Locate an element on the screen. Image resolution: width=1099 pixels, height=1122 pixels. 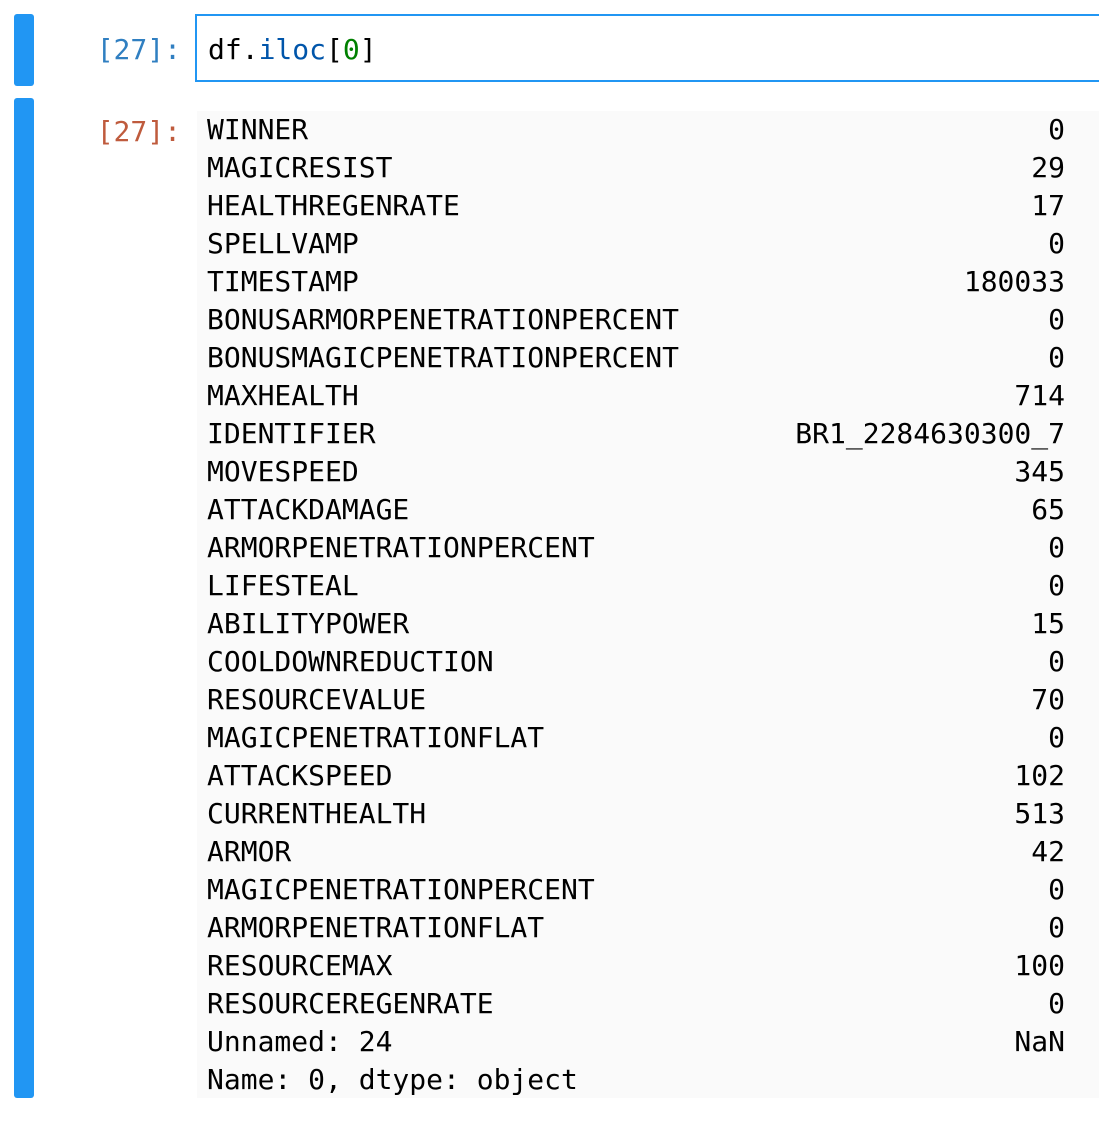
series-value: 180033 is located at coordinates (1014, 281).